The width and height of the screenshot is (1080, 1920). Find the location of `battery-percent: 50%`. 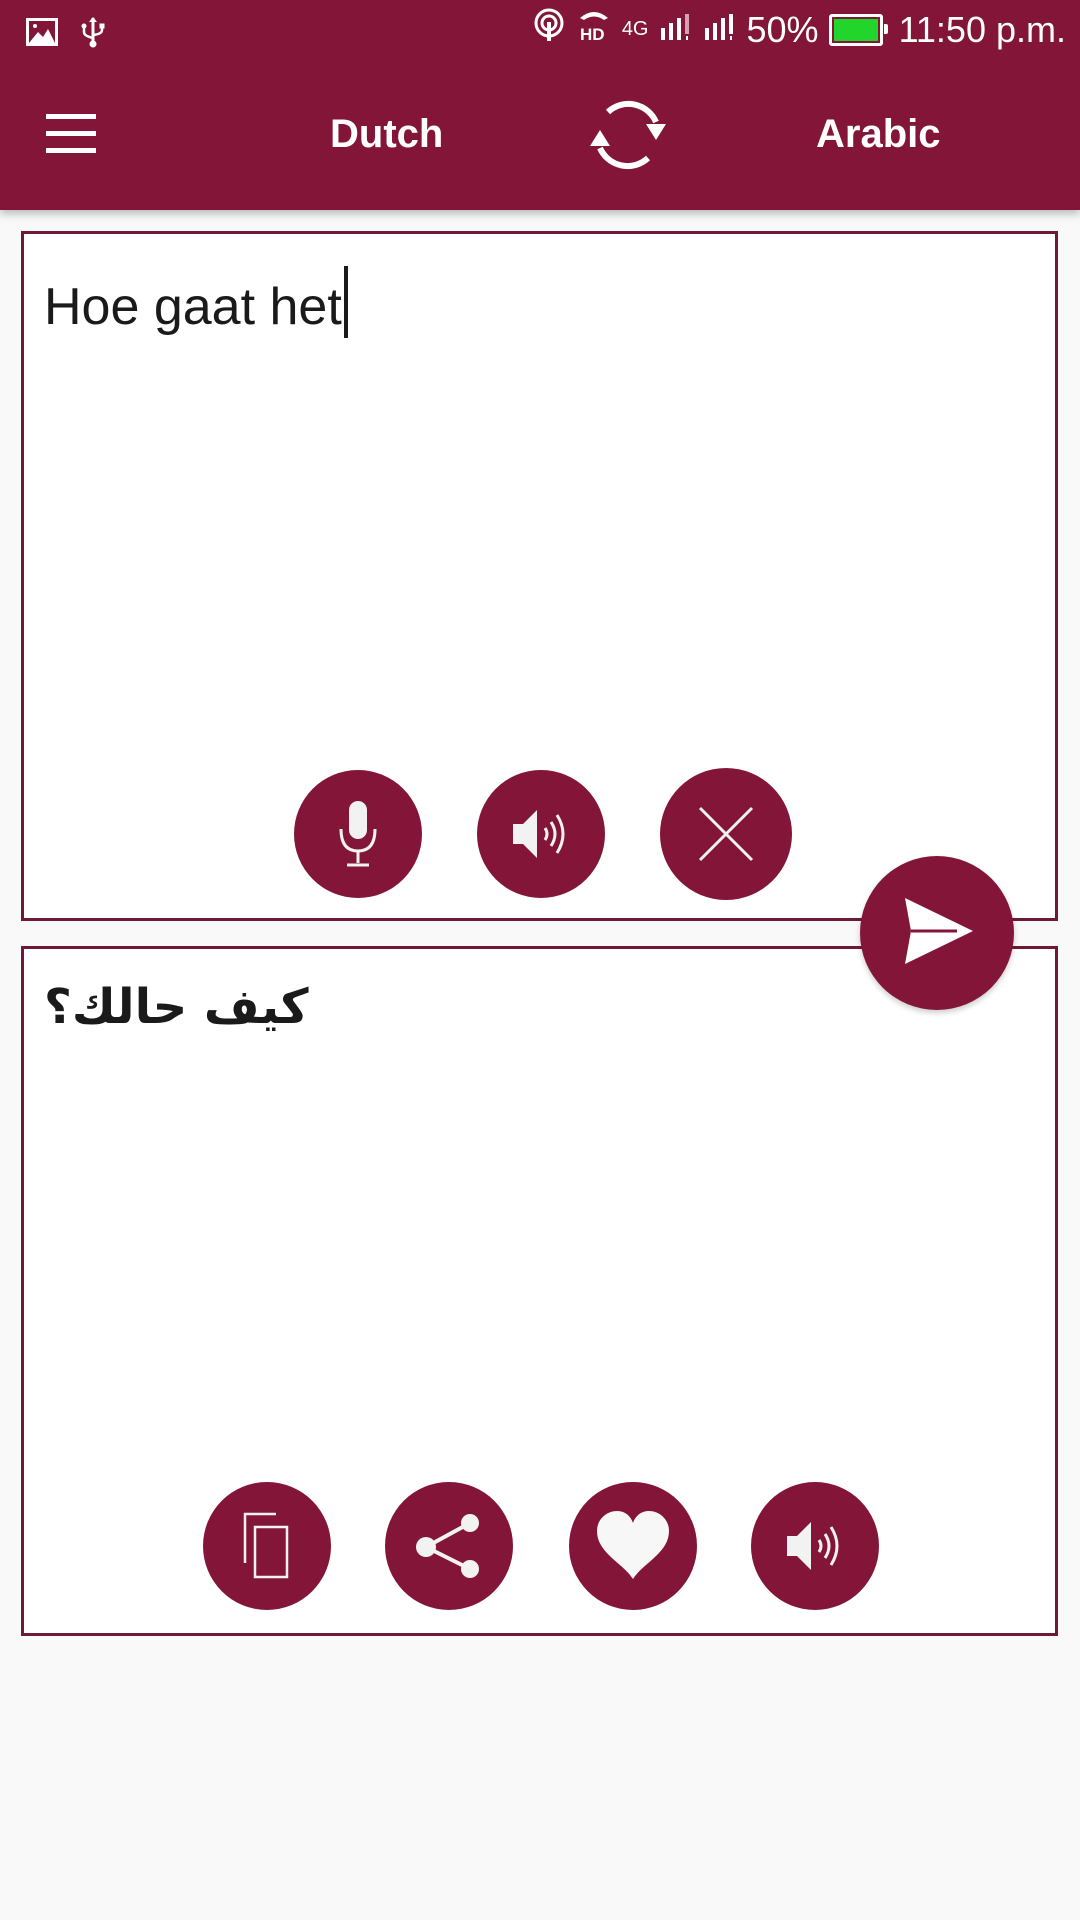

battery-percent: 50% is located at coordinates (782, 29).